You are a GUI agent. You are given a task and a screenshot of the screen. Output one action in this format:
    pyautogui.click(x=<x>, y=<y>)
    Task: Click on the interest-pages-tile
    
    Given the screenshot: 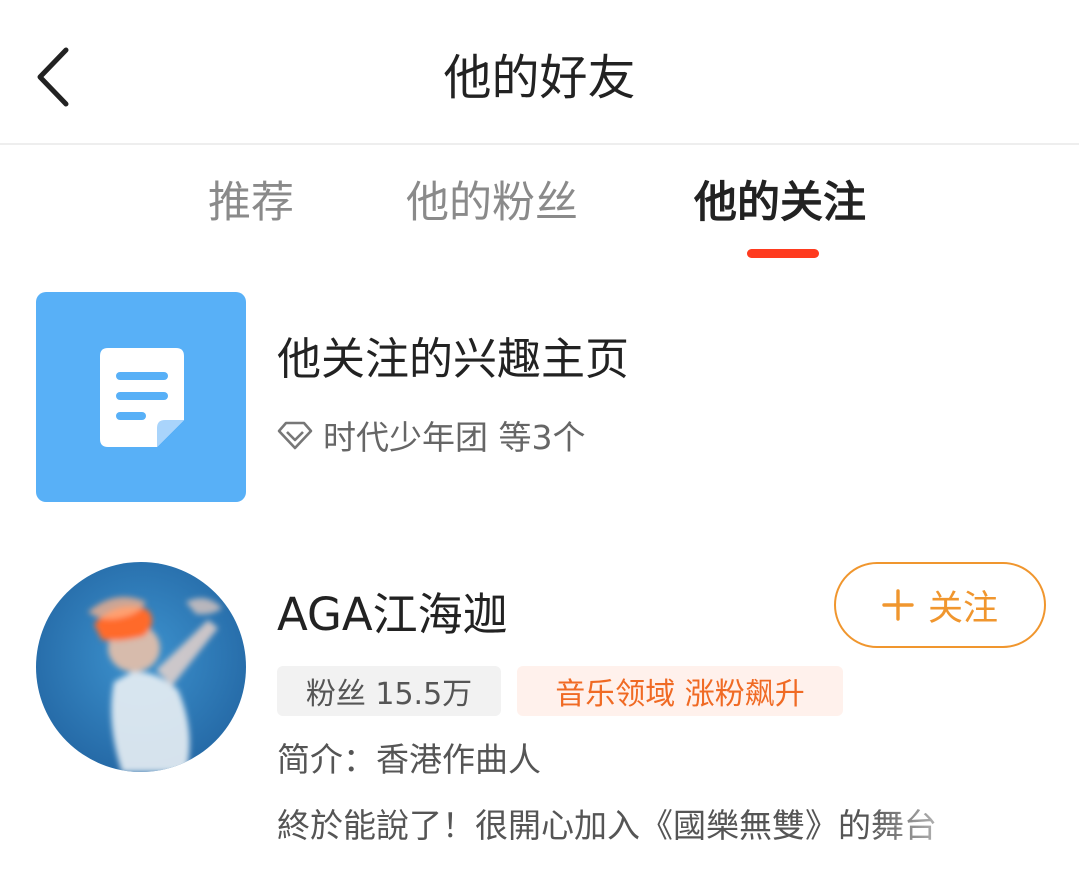 What is the action you would take?
    pyautogui.click(x=141, y=397)
    